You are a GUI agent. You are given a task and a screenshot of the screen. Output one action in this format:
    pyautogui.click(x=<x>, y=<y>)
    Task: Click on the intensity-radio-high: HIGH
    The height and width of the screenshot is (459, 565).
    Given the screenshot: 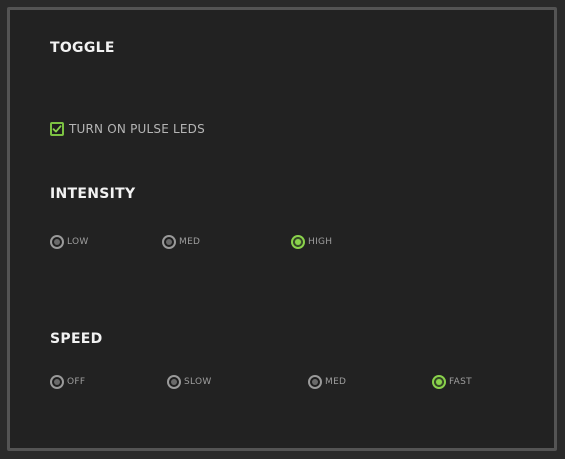 What is the action you would take?
    pyautogui.click(x=311, y=242)
    